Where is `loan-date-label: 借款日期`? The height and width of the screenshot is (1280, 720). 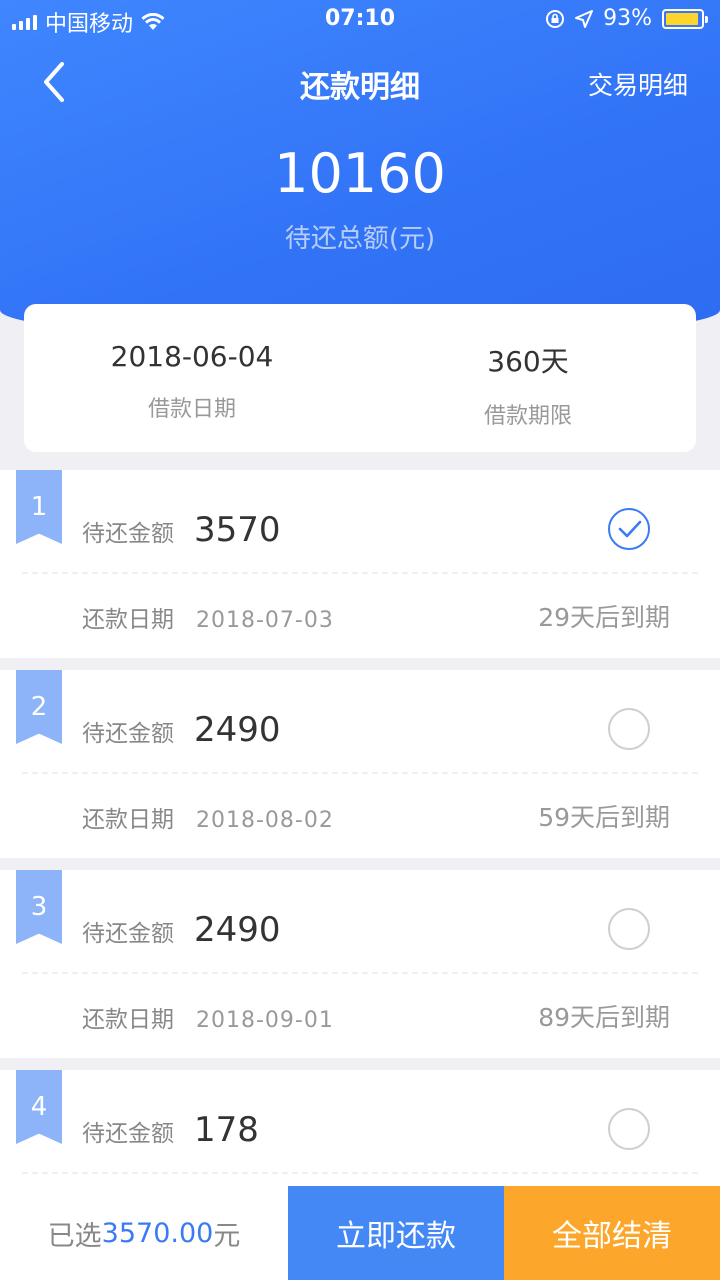
loan-date-label: 借款日期 is located at coordinates (191, 409).